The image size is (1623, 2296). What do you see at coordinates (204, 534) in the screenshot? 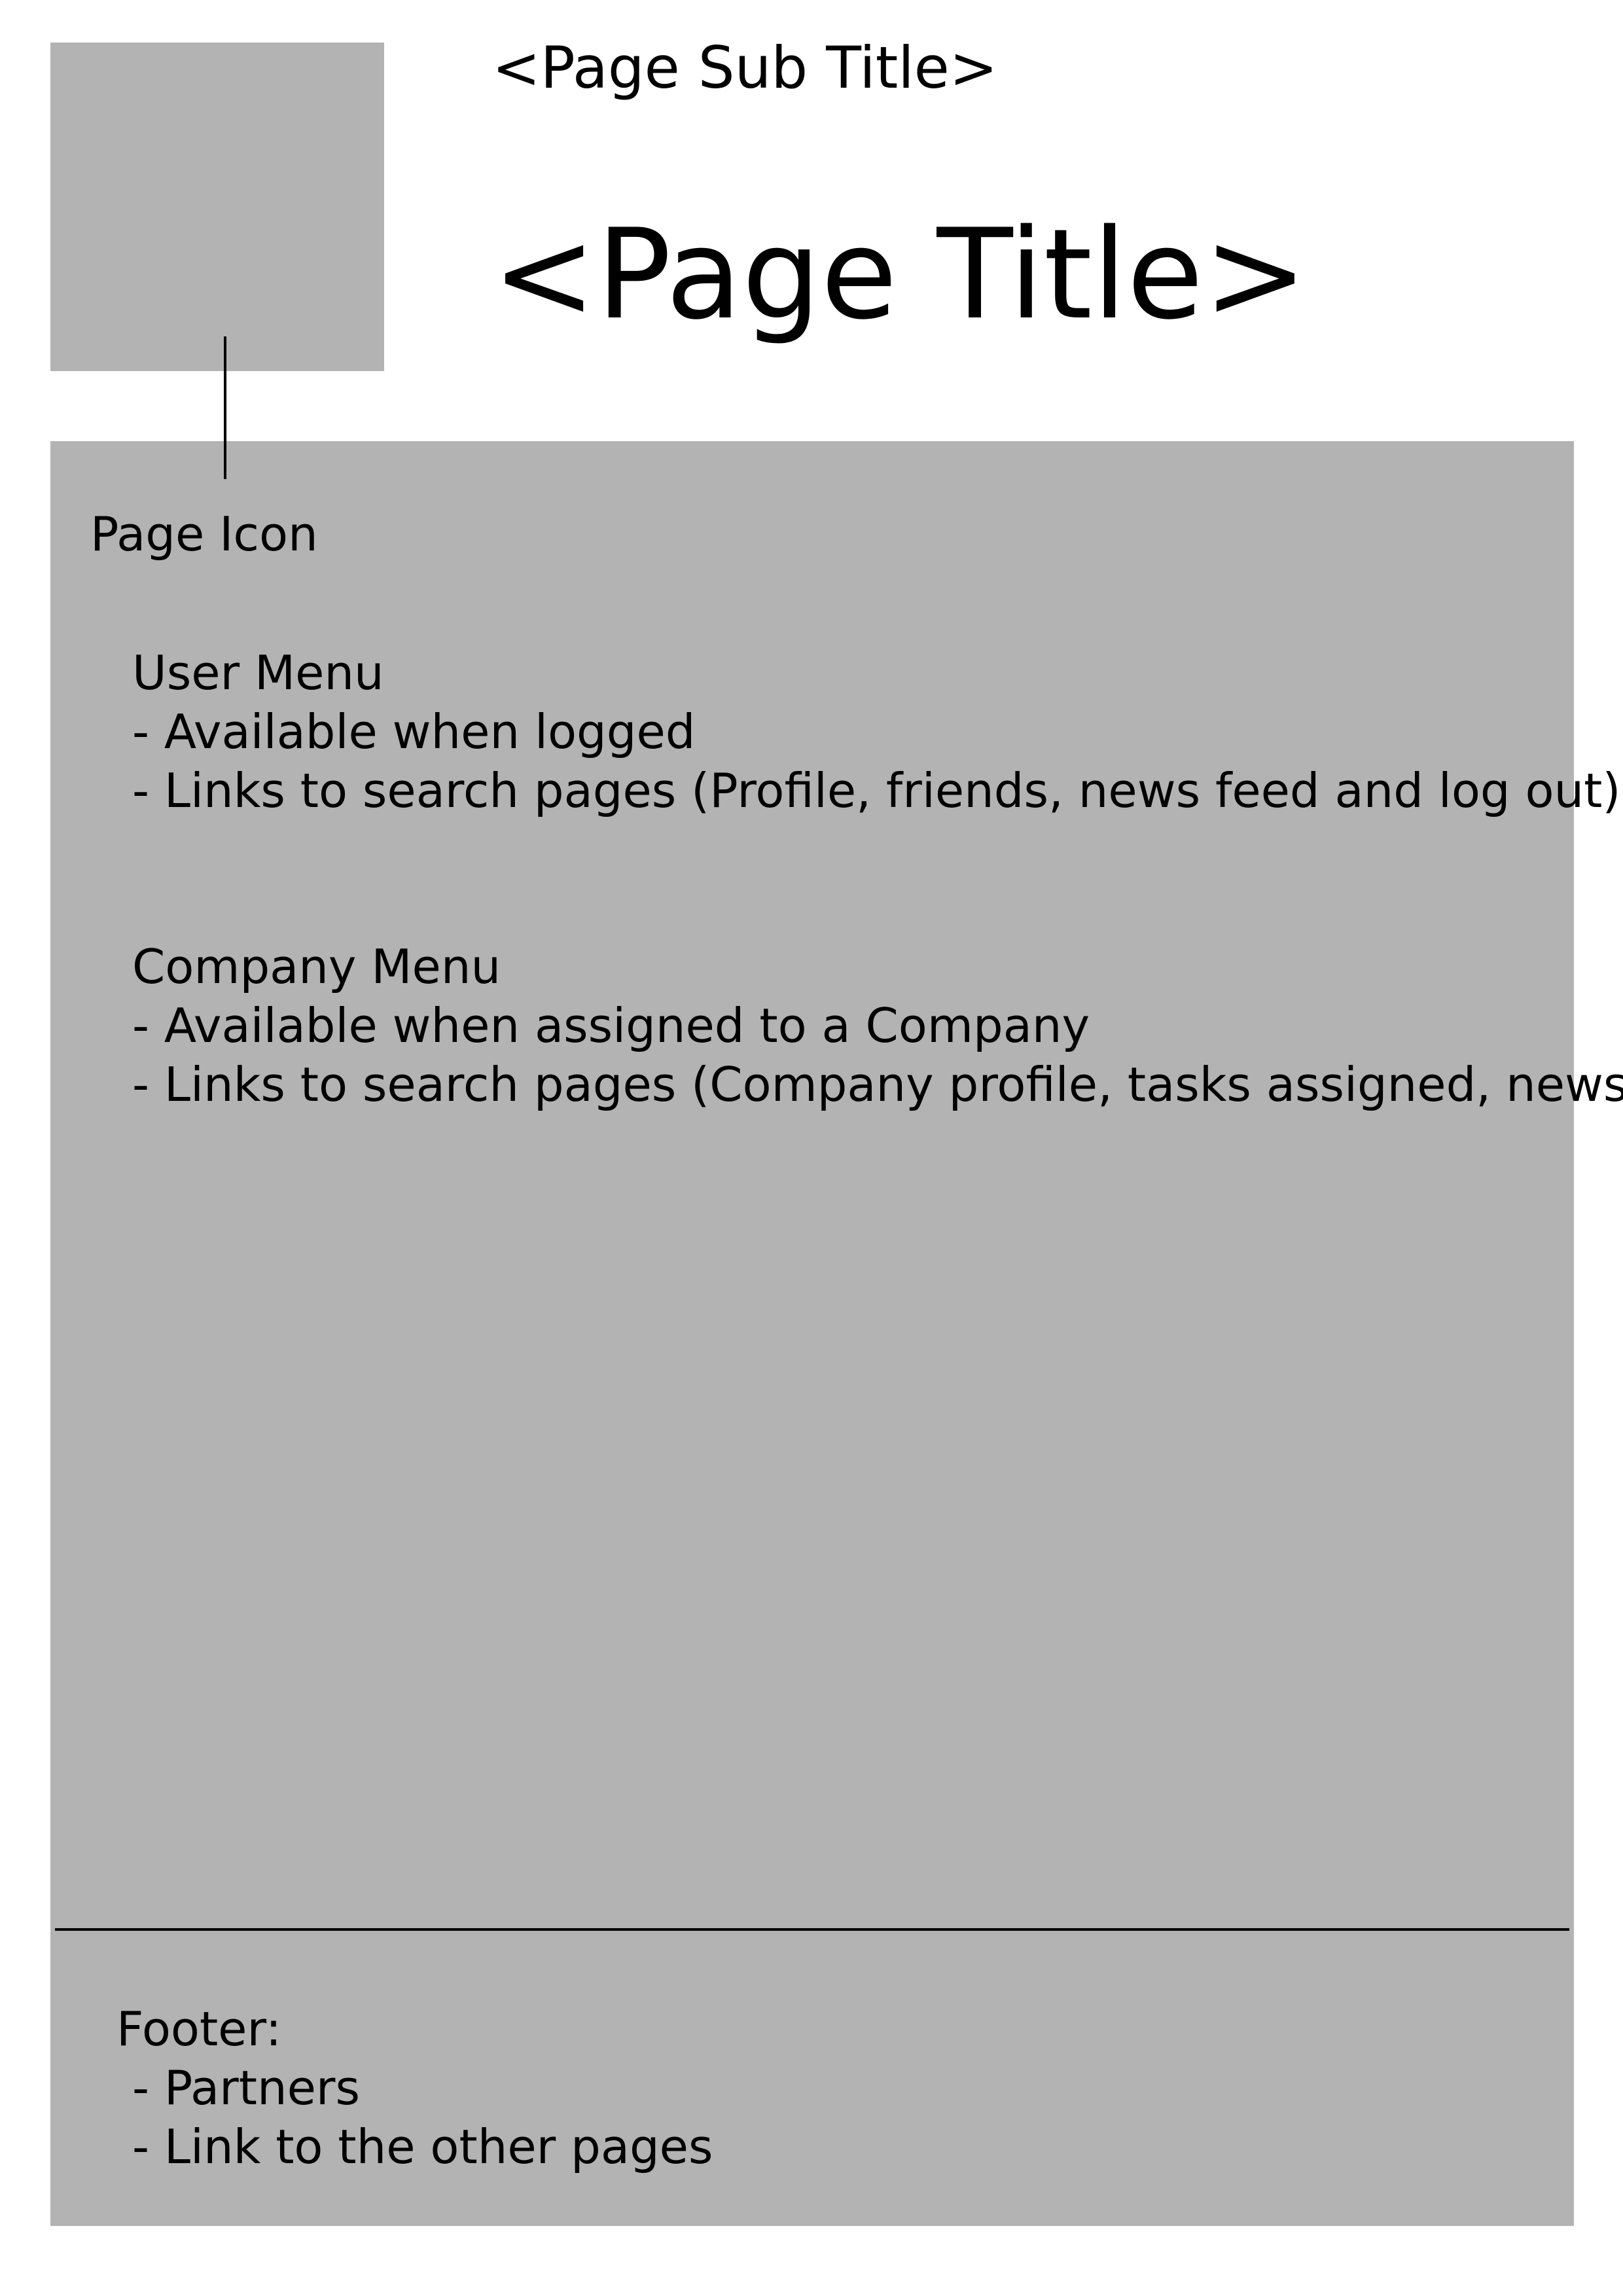
I see `page-icon-label: Page Icon` at bounding box center [204, 534].